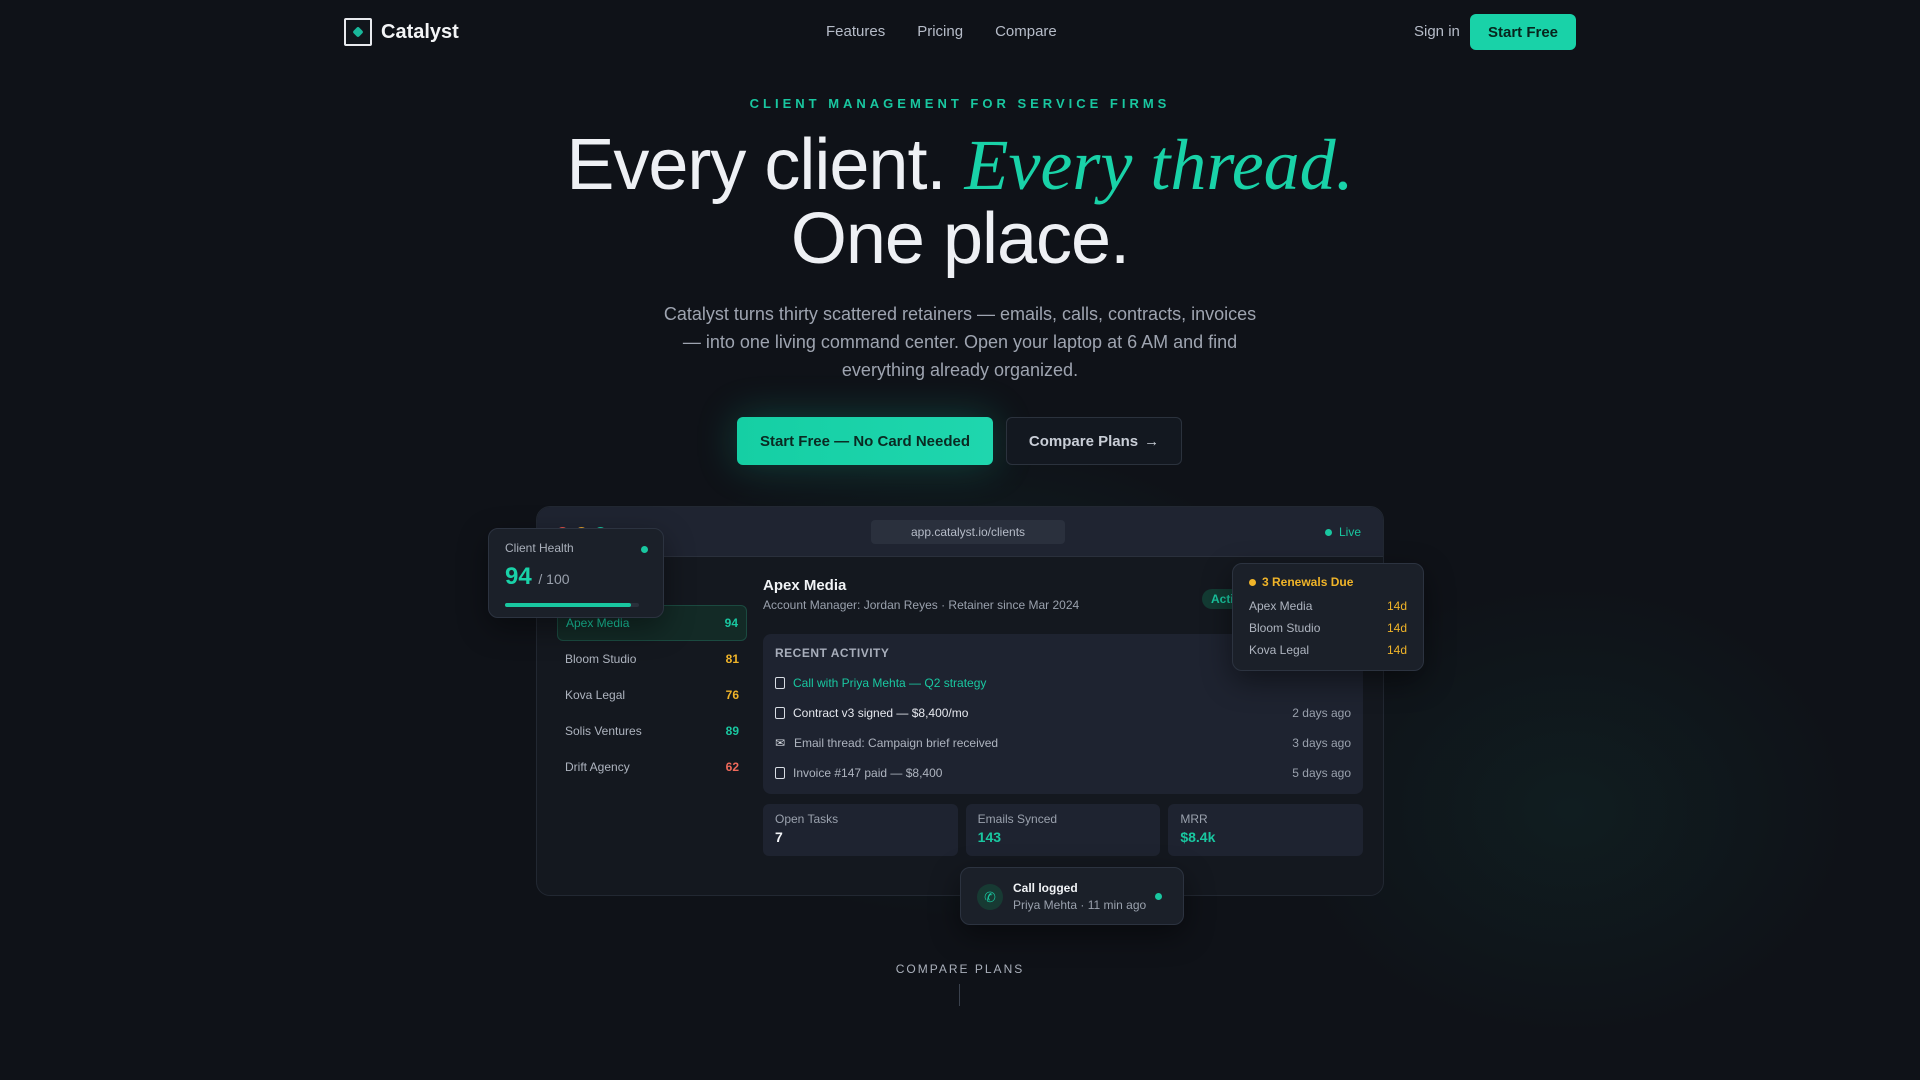 The width and height of the screenshot is (1920, 1080). Describe the element at coordinates (1266, 830) in the screenshot. I see `stat-card: MRR $8.4k` at that location.